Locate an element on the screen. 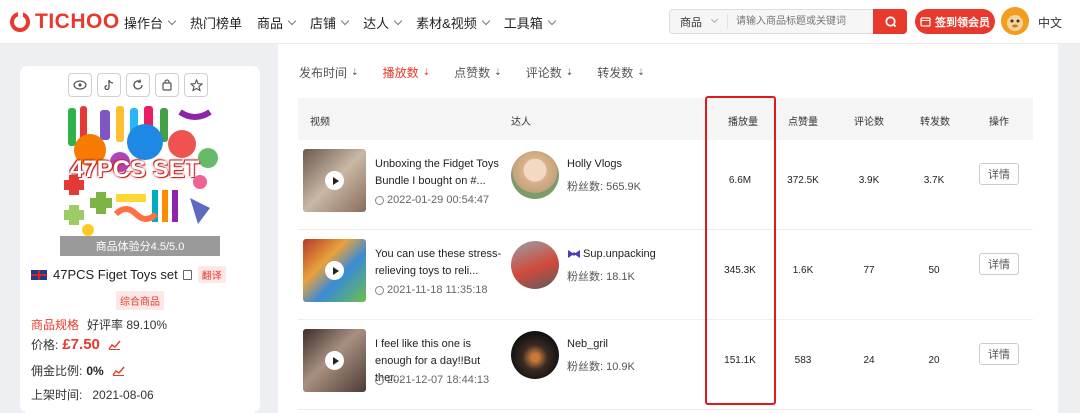 The height and width of the screenshot is (413, 1080). monkey-avatar-icon is located at coordinates (1015, 21).